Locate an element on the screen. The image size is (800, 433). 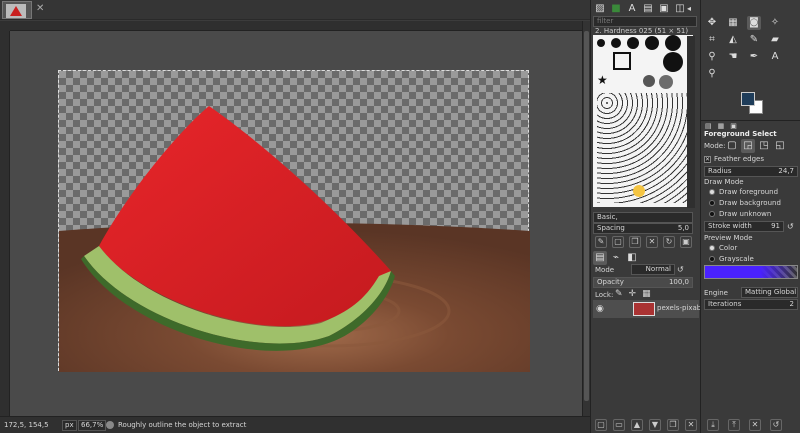
add-mode-icon: ◲ is located at coordinates (748, 146).